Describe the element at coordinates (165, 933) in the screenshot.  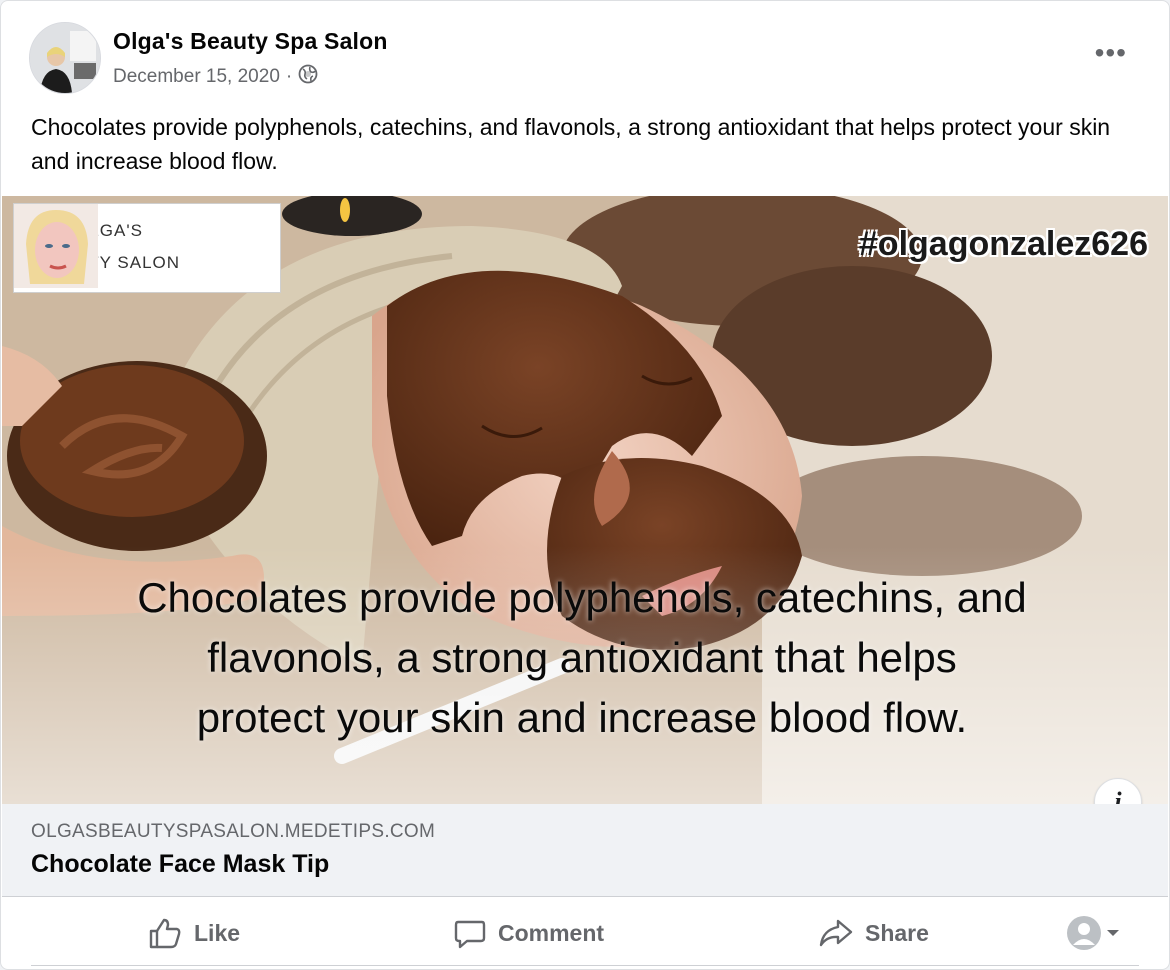
I see `thumbs-up-icon` at that location.